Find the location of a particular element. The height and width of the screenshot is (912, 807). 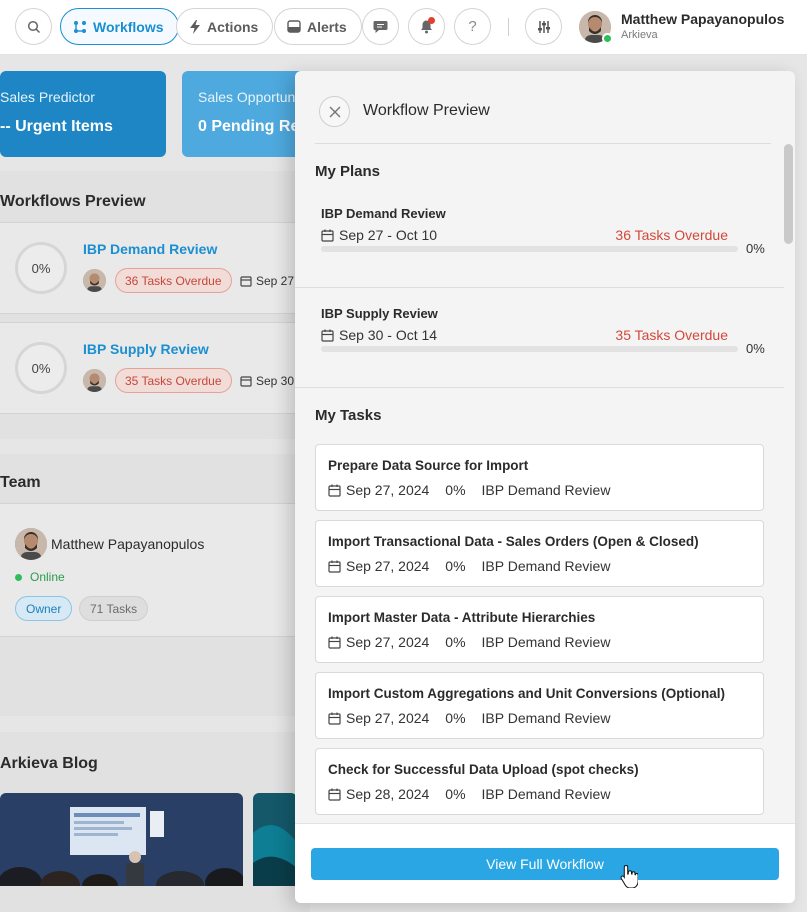

role-badge: Owner is located at coordinates (44, 608).